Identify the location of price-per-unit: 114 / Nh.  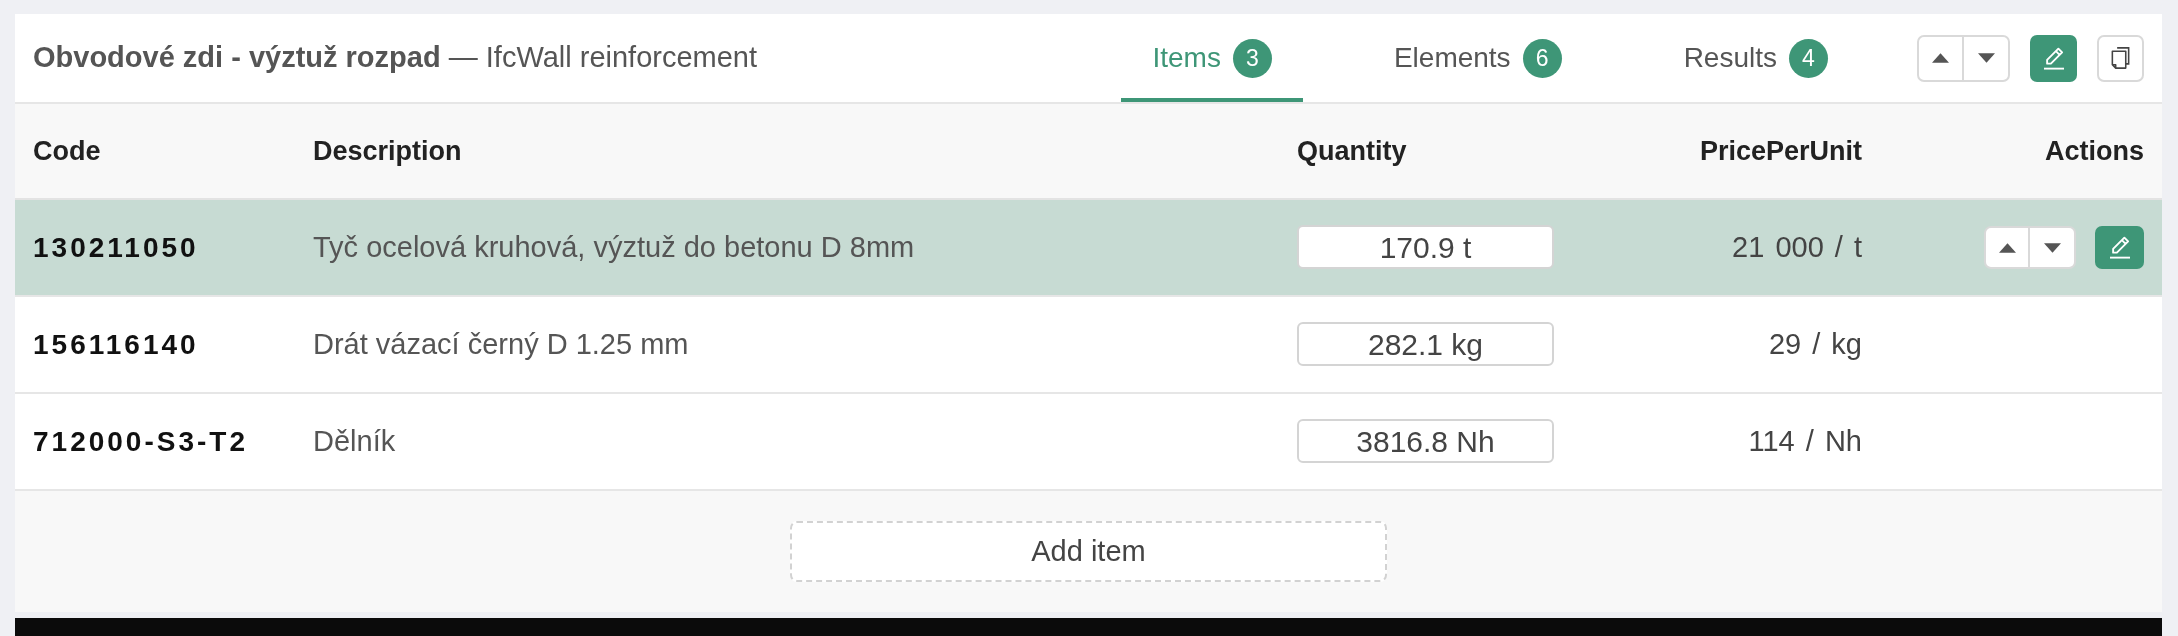
(1805, 440).